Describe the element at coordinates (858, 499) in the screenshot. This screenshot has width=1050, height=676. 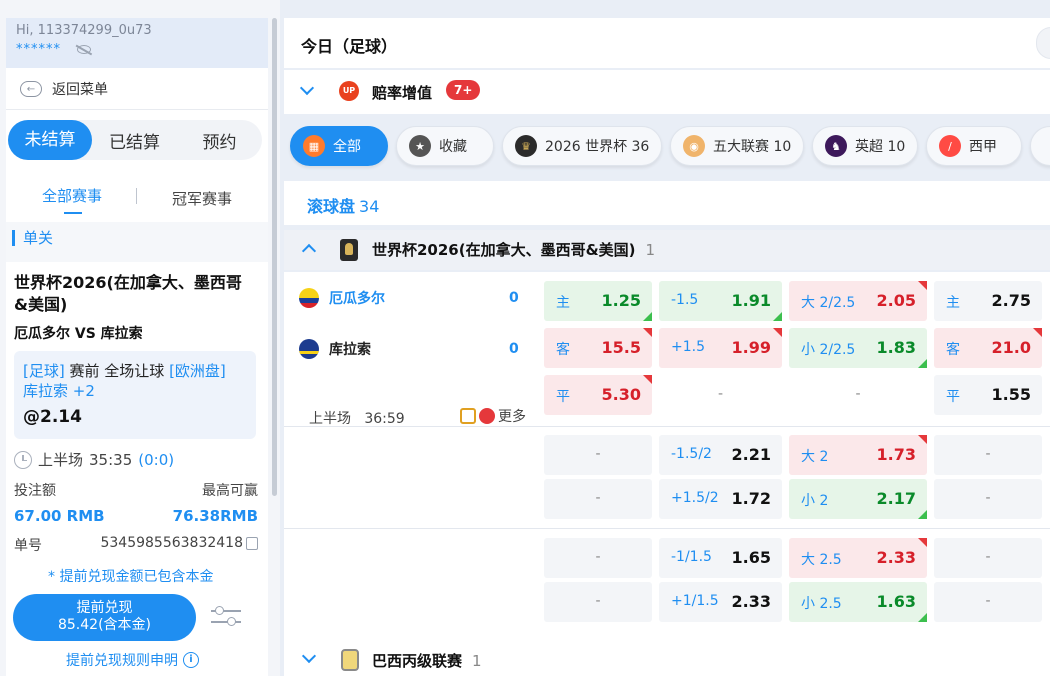
I see `odds-cell: 小 2 2.17` at that location.